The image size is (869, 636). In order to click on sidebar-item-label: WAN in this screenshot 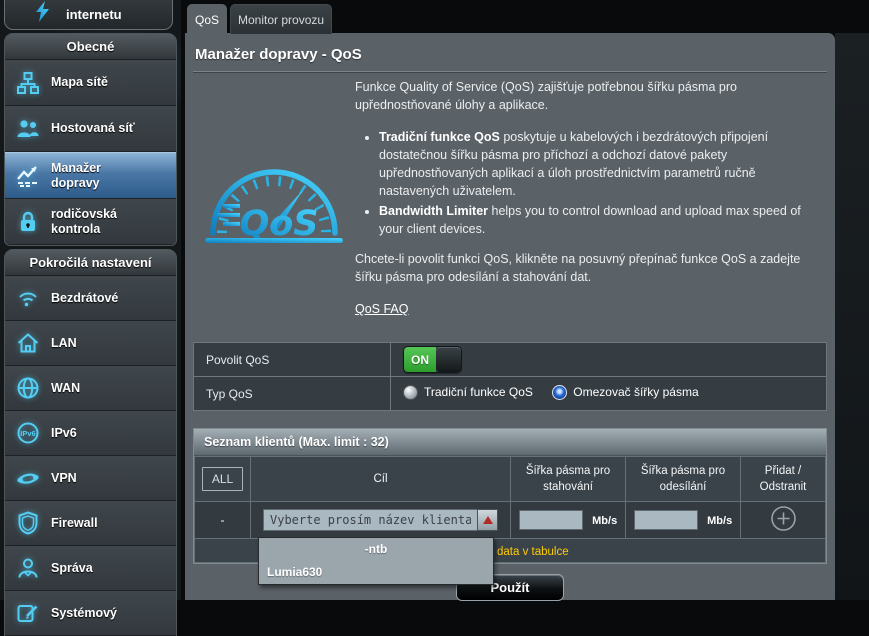, I will do `click(66, 387)`.